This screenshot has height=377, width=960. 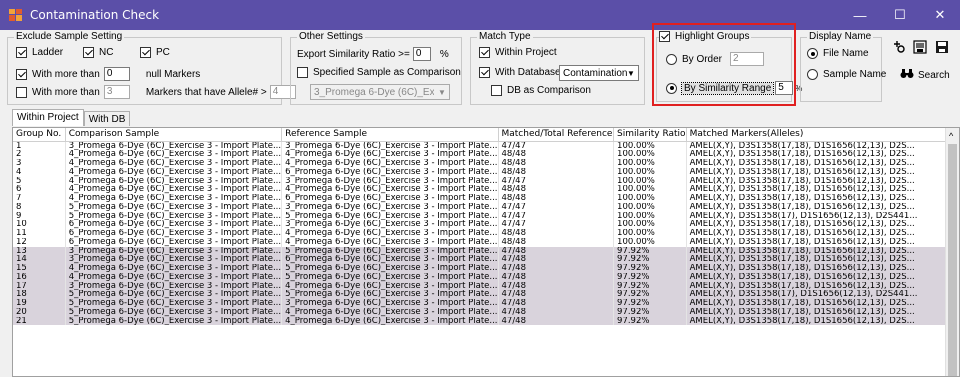 I want to click on more-than-alleles-checkbox, so click(x=21, y=92).